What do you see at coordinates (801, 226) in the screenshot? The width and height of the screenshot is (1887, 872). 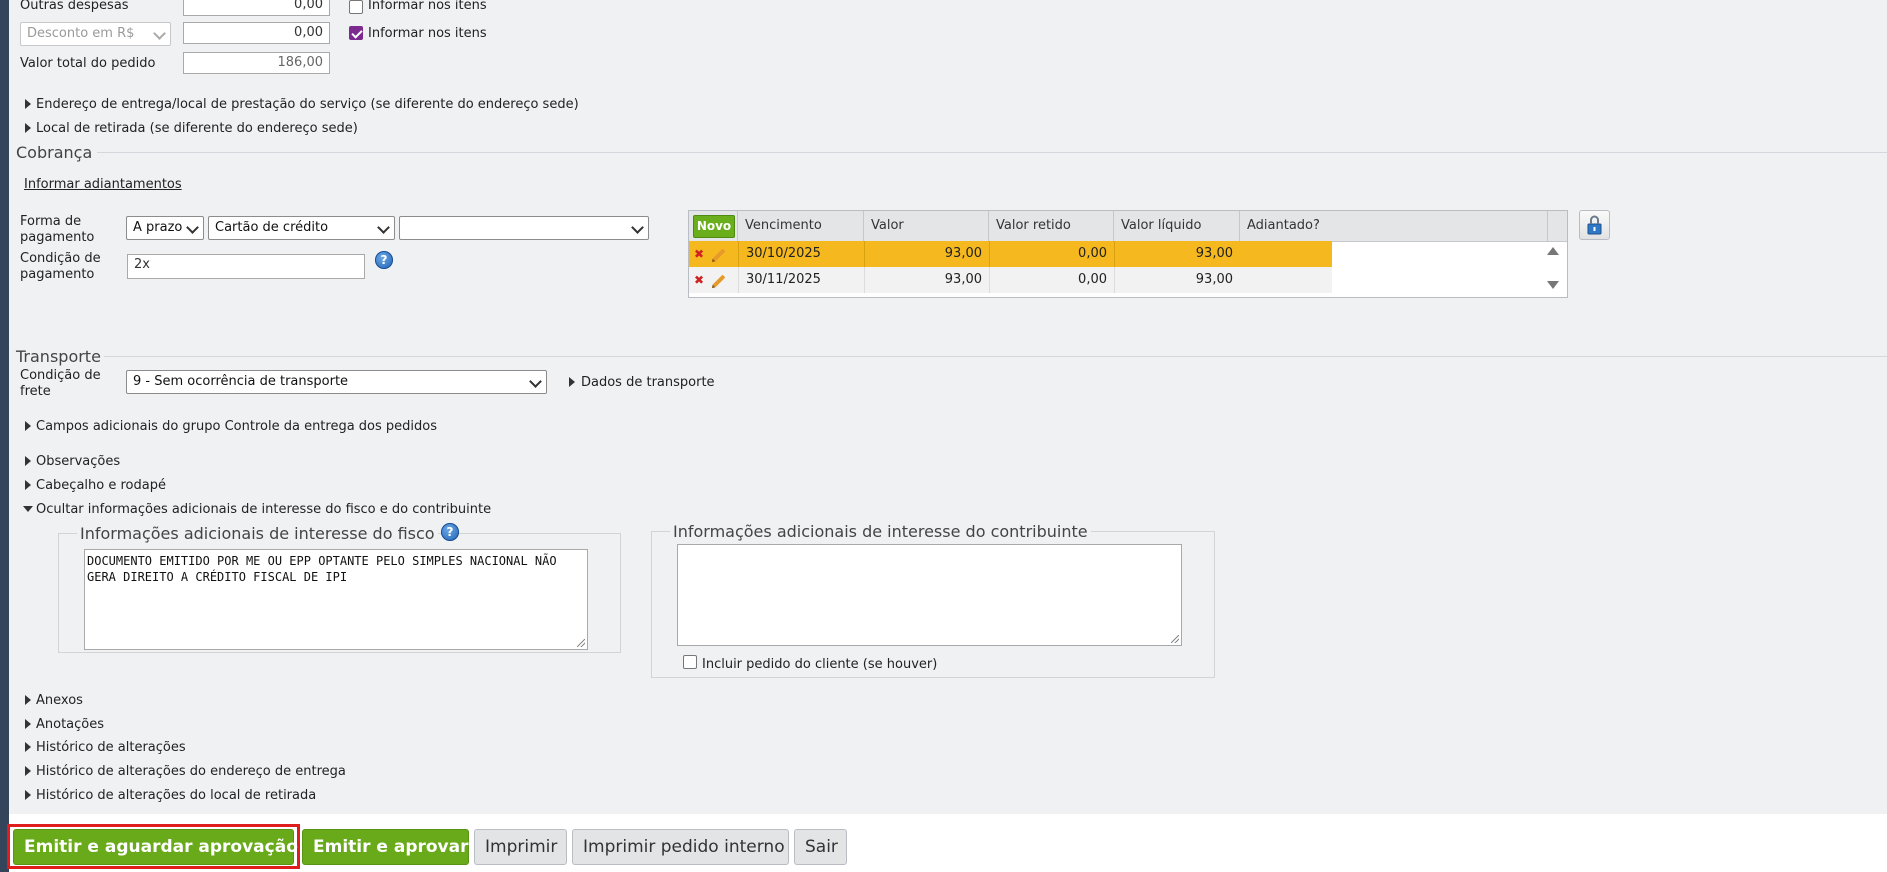 I see `header-vencimento: Vencimento` at bounding box center [801, 226].